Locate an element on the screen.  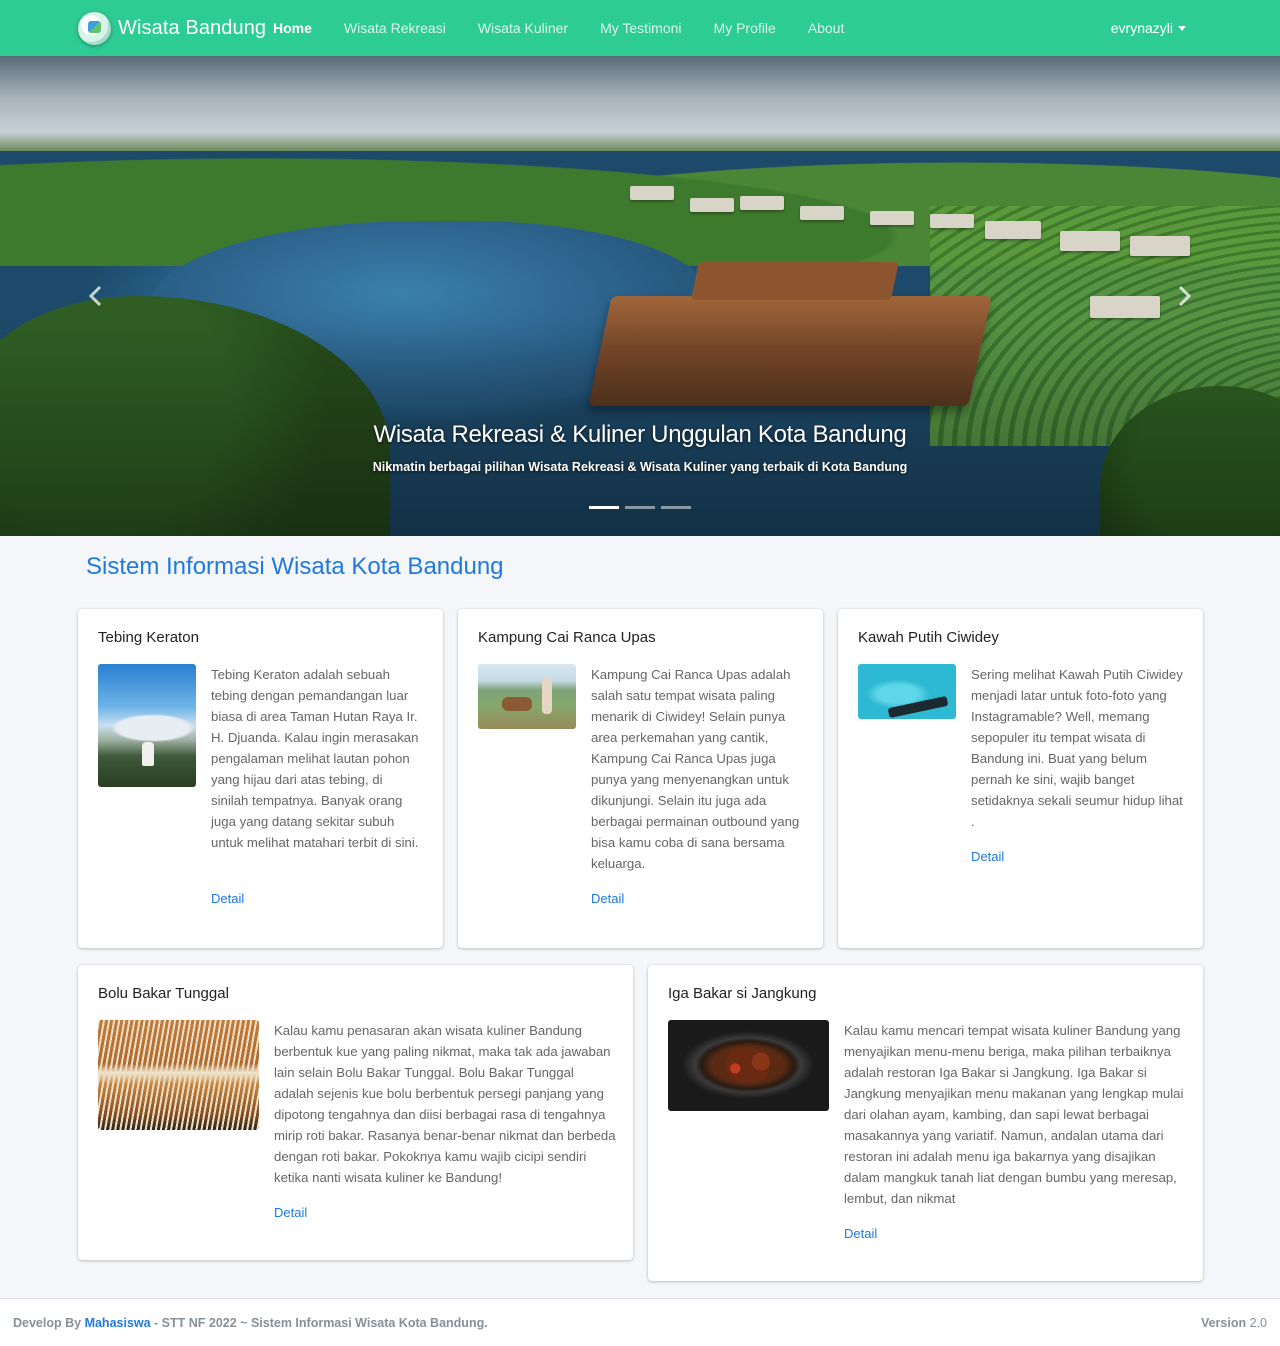
chevron-left-icon is located at coordinates (95, 296).